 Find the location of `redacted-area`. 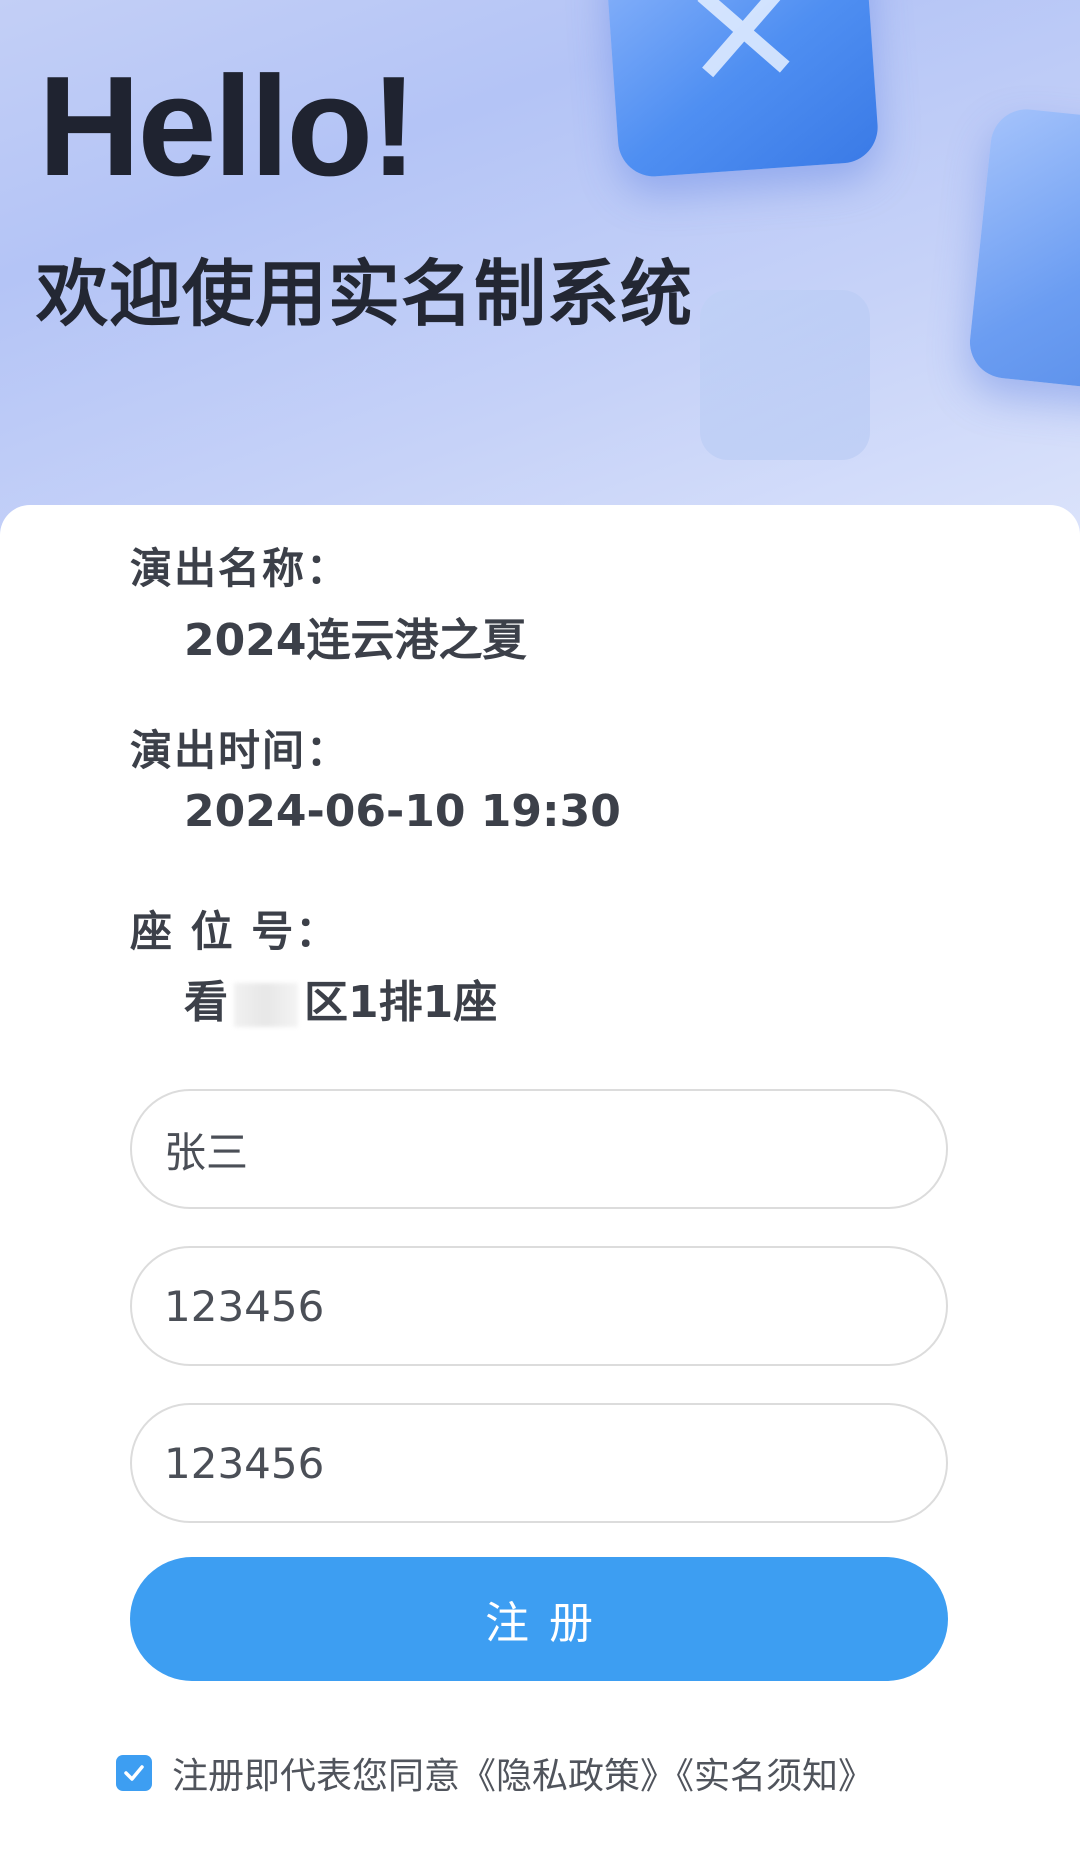

redacted-area is located at coordinates (266, 1005).